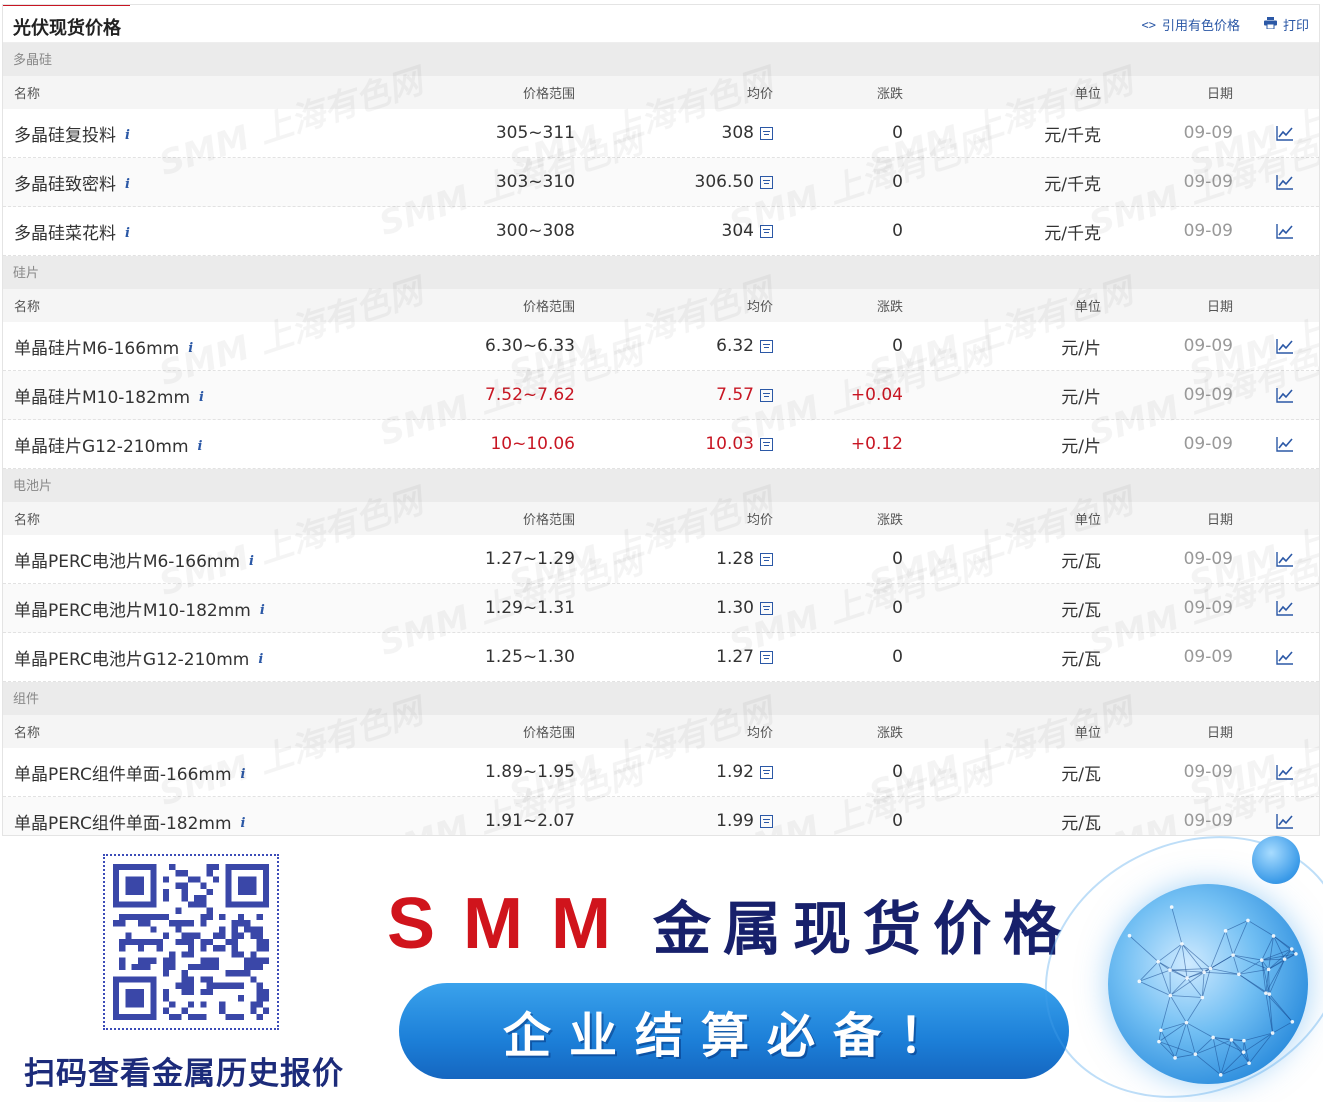 This screenshot has width=1323, height=1102. What do you see at coordinates (65, 182) in the screenshot?
I see `product-name-text: 多晶硅致密料` at bounding box center [65, 182].